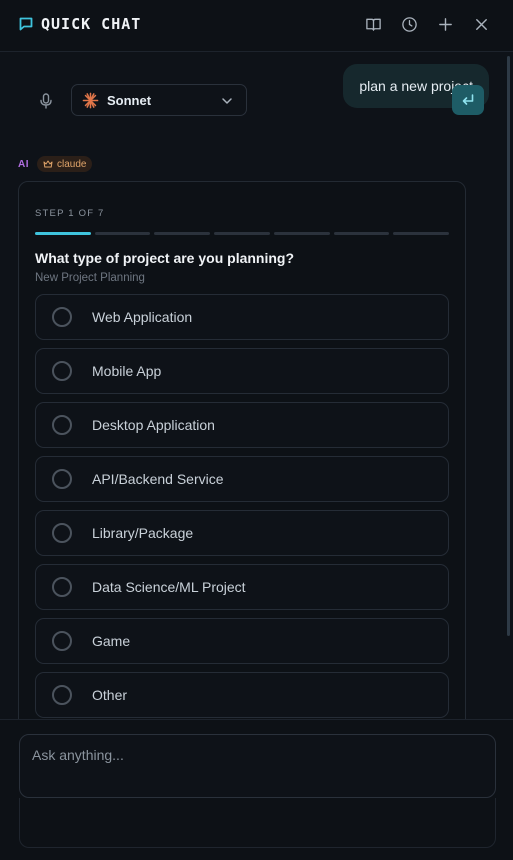 The width and height of the screenshot is (513, 860). I want to click on close-button, so click(481, 24).